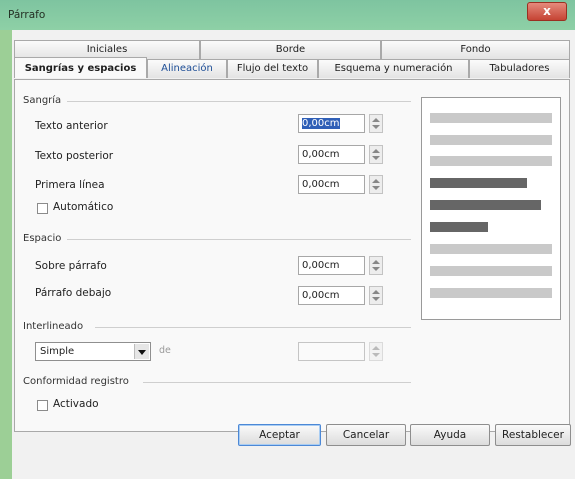 The width and height of the screenshot is (575, 479). What do you see at coordinates (42, 238) in the screenshot?
I see `spacing-section-label: Espacio` at bounding box center [42, 238].